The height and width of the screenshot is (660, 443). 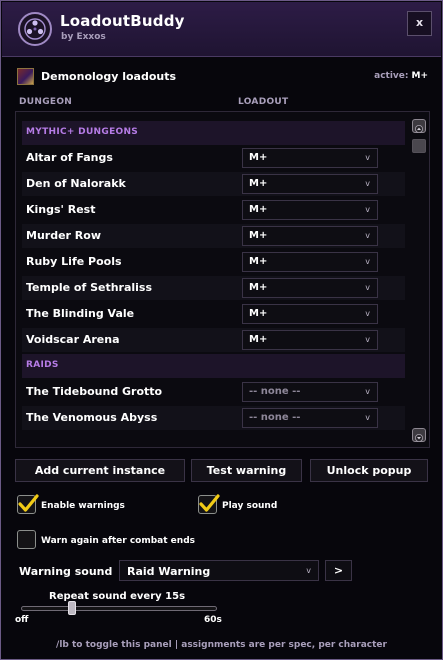 What do you see at coordinates (69, 157) in the screenshot?
I see `dungeon-name: Altar of Fangs` at bounding box center [69, 157].